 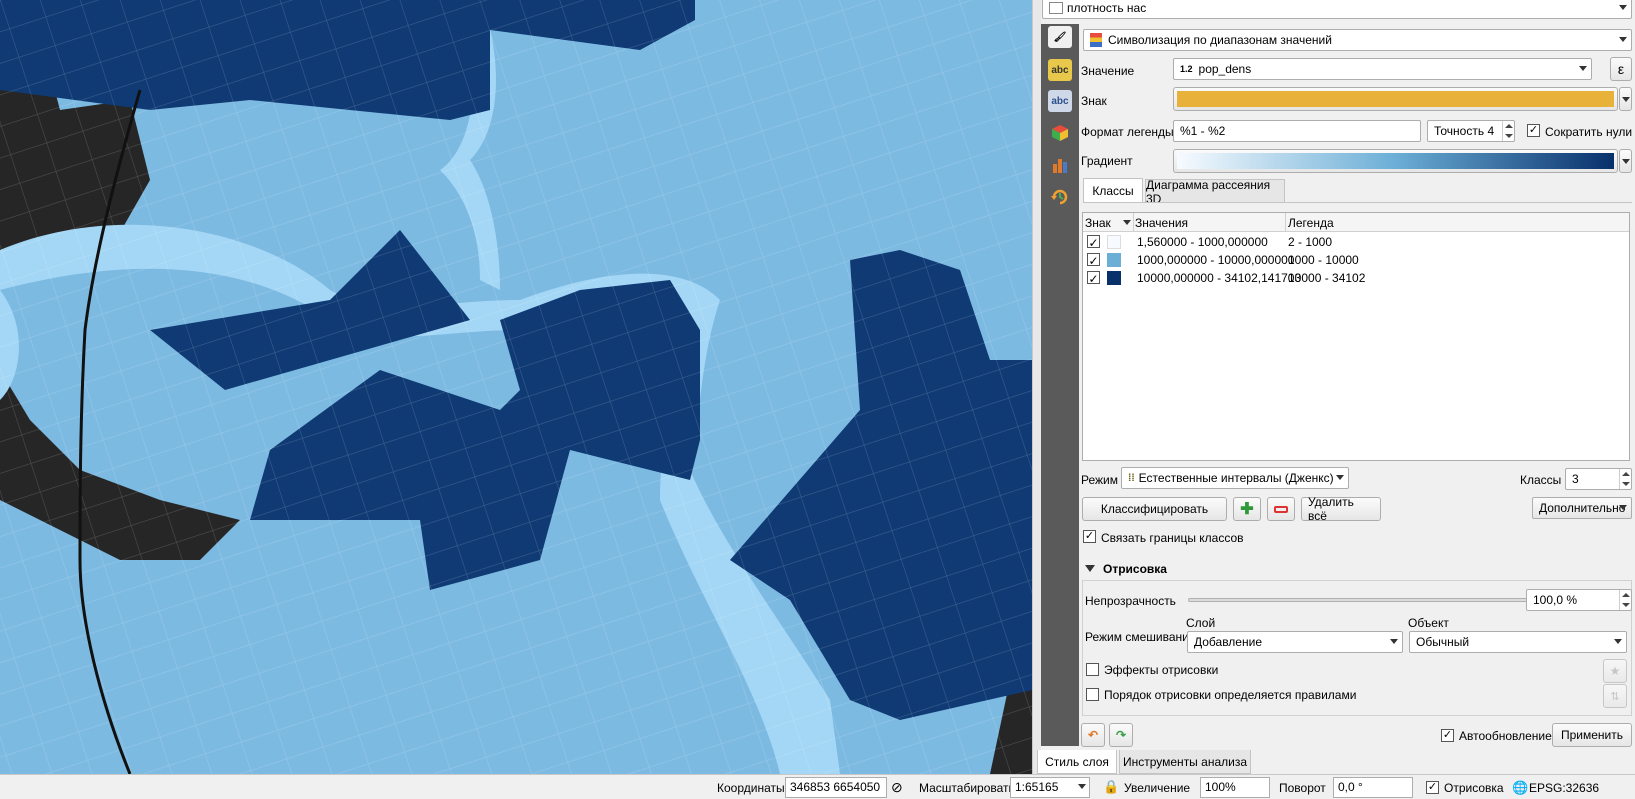 What do you see at coordinates (1077, 762) in the screenshot?
I see `tab-layer-style: Стиль слоя` at bounding box center [1077, 762].